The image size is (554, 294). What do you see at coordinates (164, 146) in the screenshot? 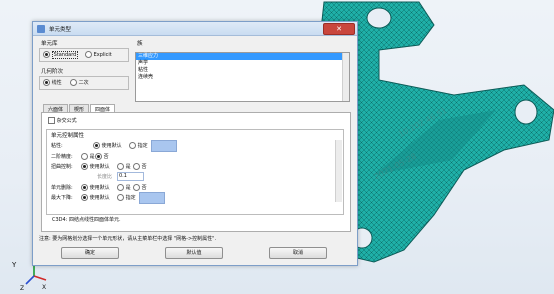
I see `viscosity-value-swatch` at bounding box center [164, 146].